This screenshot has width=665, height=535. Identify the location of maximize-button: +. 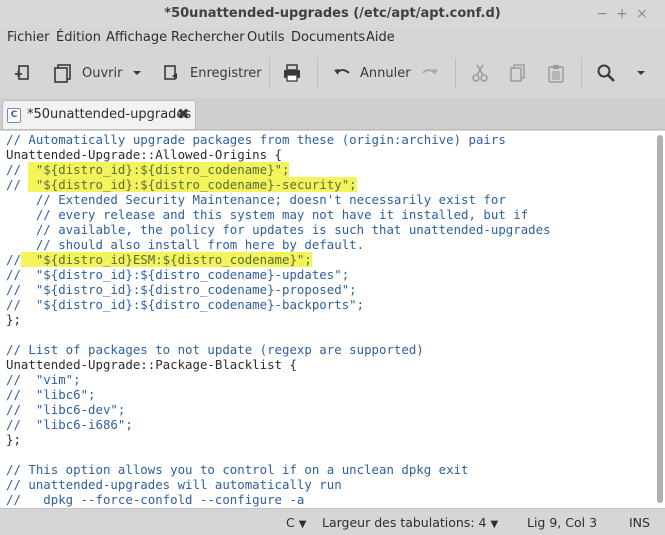
(622, 14).